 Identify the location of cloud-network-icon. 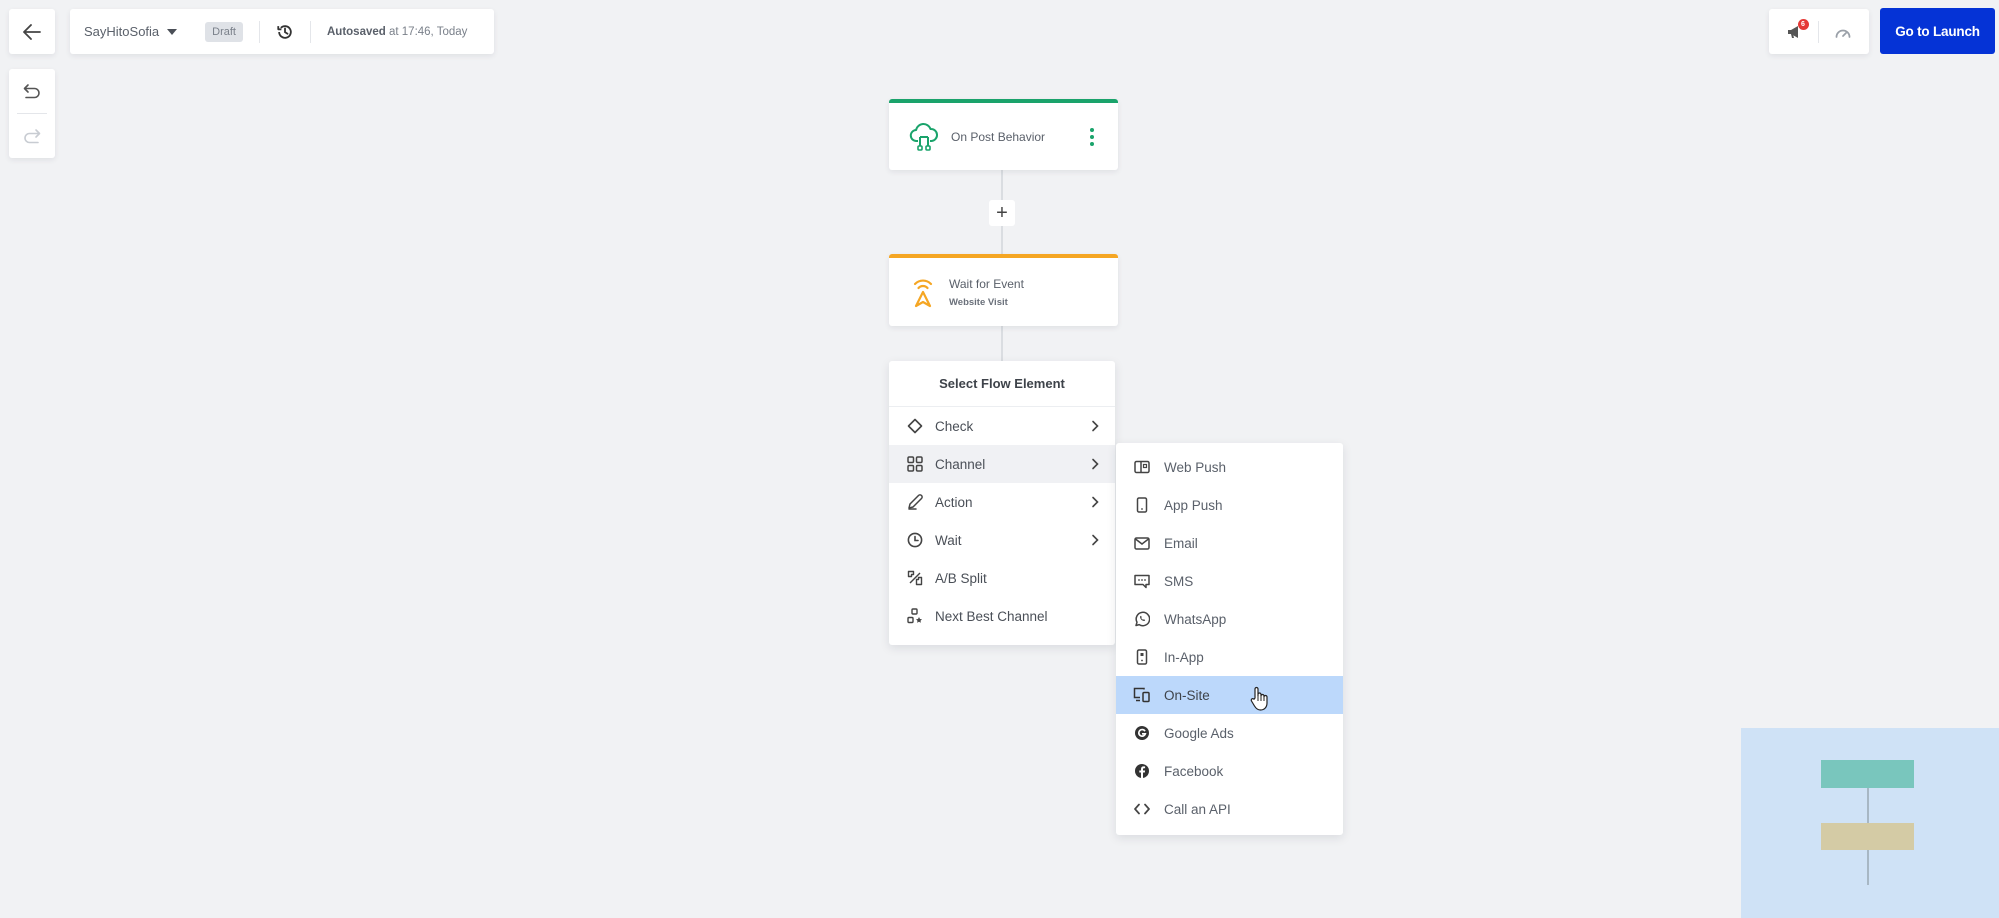
(923, 136).